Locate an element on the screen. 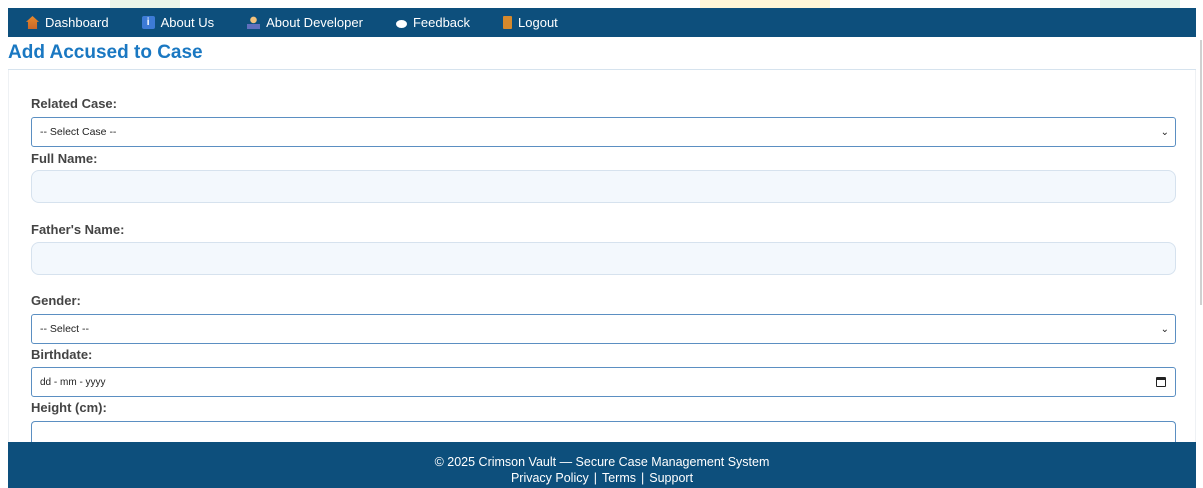 Image resolution: width=1203 pixels, height=488 pixels. gender-label: Gender: is located at coordinates (56, 300).